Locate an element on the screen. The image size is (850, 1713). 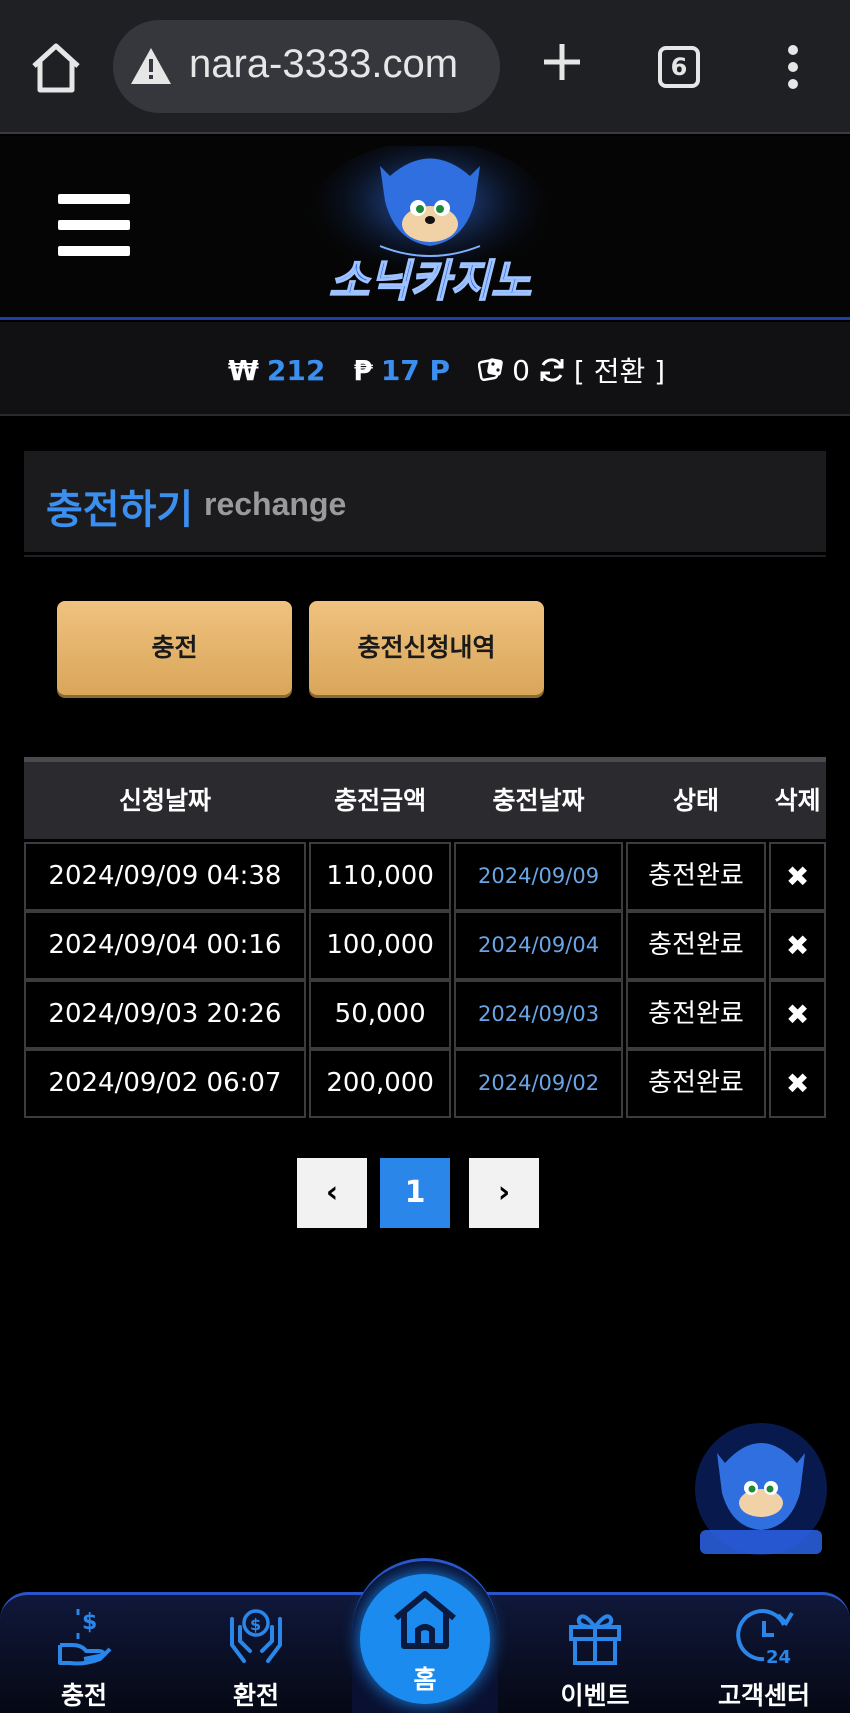
nav-charge-label: 충전 is located at coordinates (83, 1695).